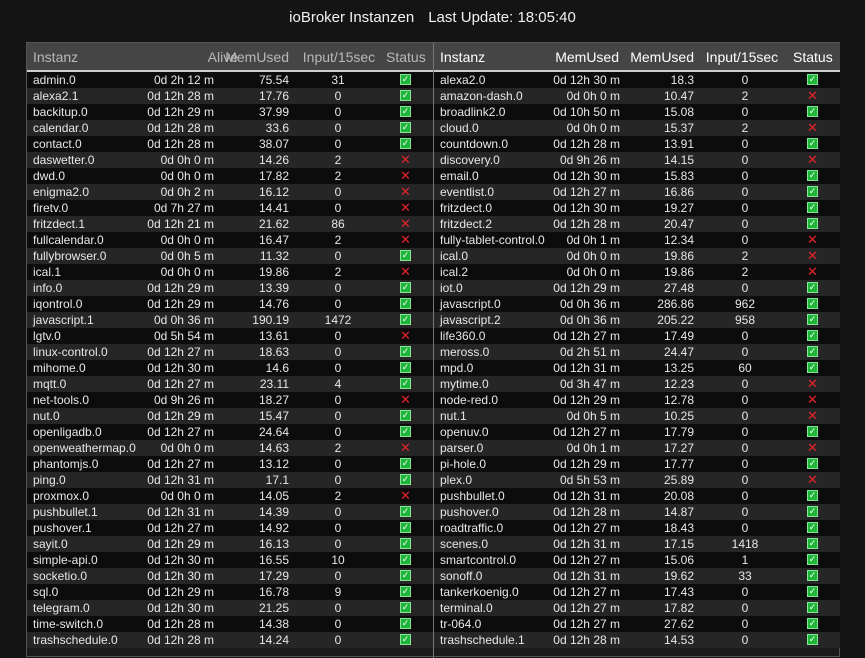 The height and width of the screenshot is (658, 865). I want to click on instance-row: telegram.0 0d 12h 30 m 21.25 0 ✓, so click(230, 608).